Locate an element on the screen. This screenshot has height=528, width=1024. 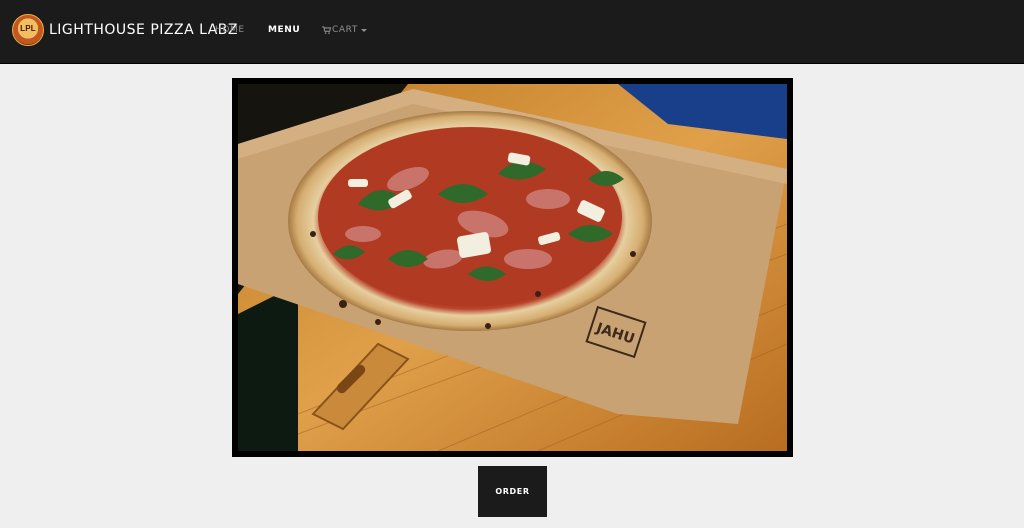
order-button: ORDER is located at coordinates (512, 491).